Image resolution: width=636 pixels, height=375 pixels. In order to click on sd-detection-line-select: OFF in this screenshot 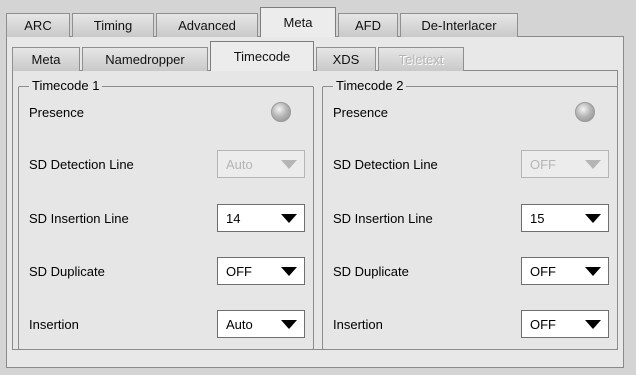, I will do `click(565, 164)`.